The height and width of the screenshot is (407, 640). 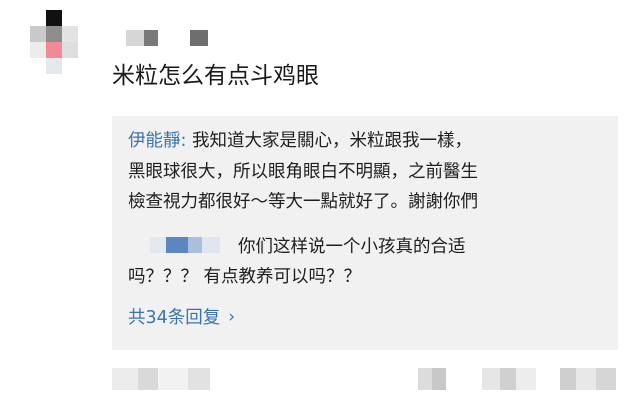 What do you see at coordinates (329, 141) in the screenshot?
I see `reply-text-line-1: 我知道大家是關心，米粒跟我一樣，` at bounding box center [329, 141].